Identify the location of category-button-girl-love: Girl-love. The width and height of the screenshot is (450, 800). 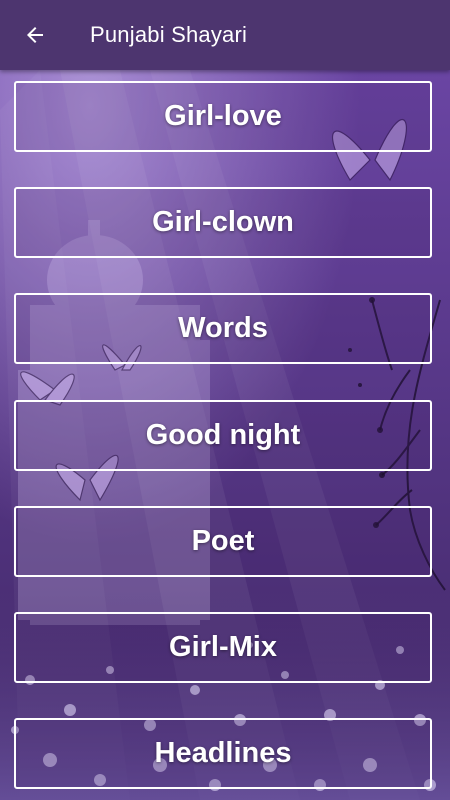
(223, 116).